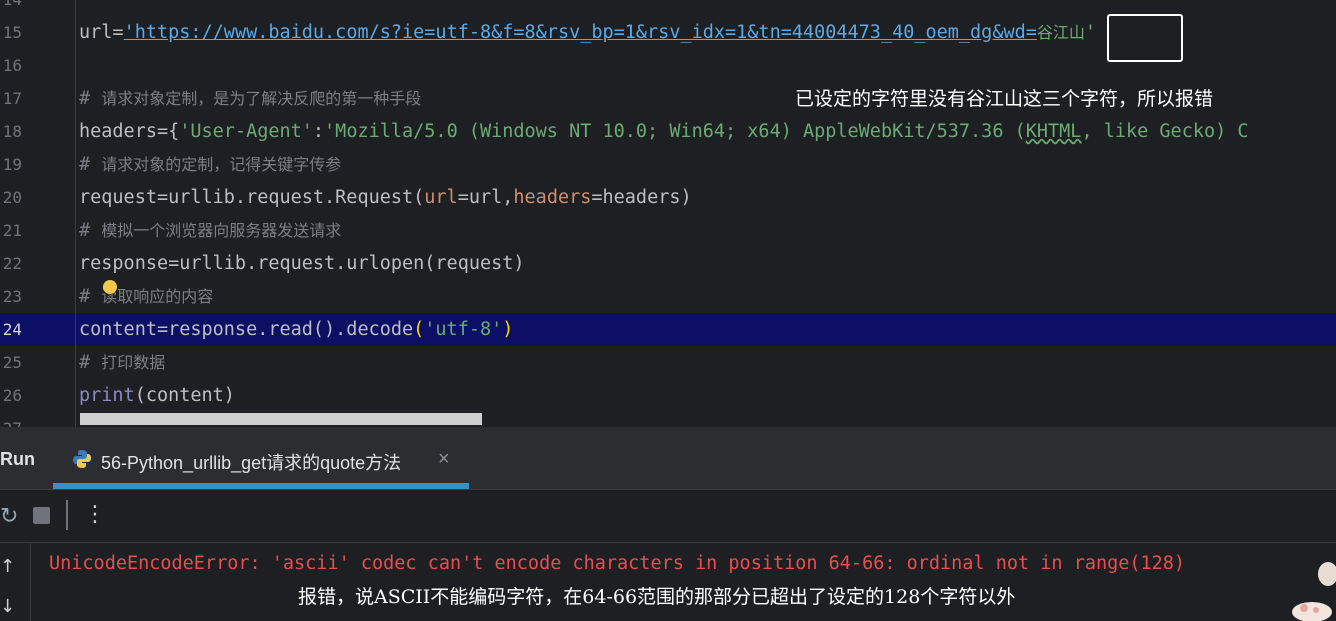 The height and width of the screenshot is (621, 1336). What do you see at coordinates (281, 419) in the screenshot?
I see `horizontal-scrollbar` at bounding box center [281, 419].